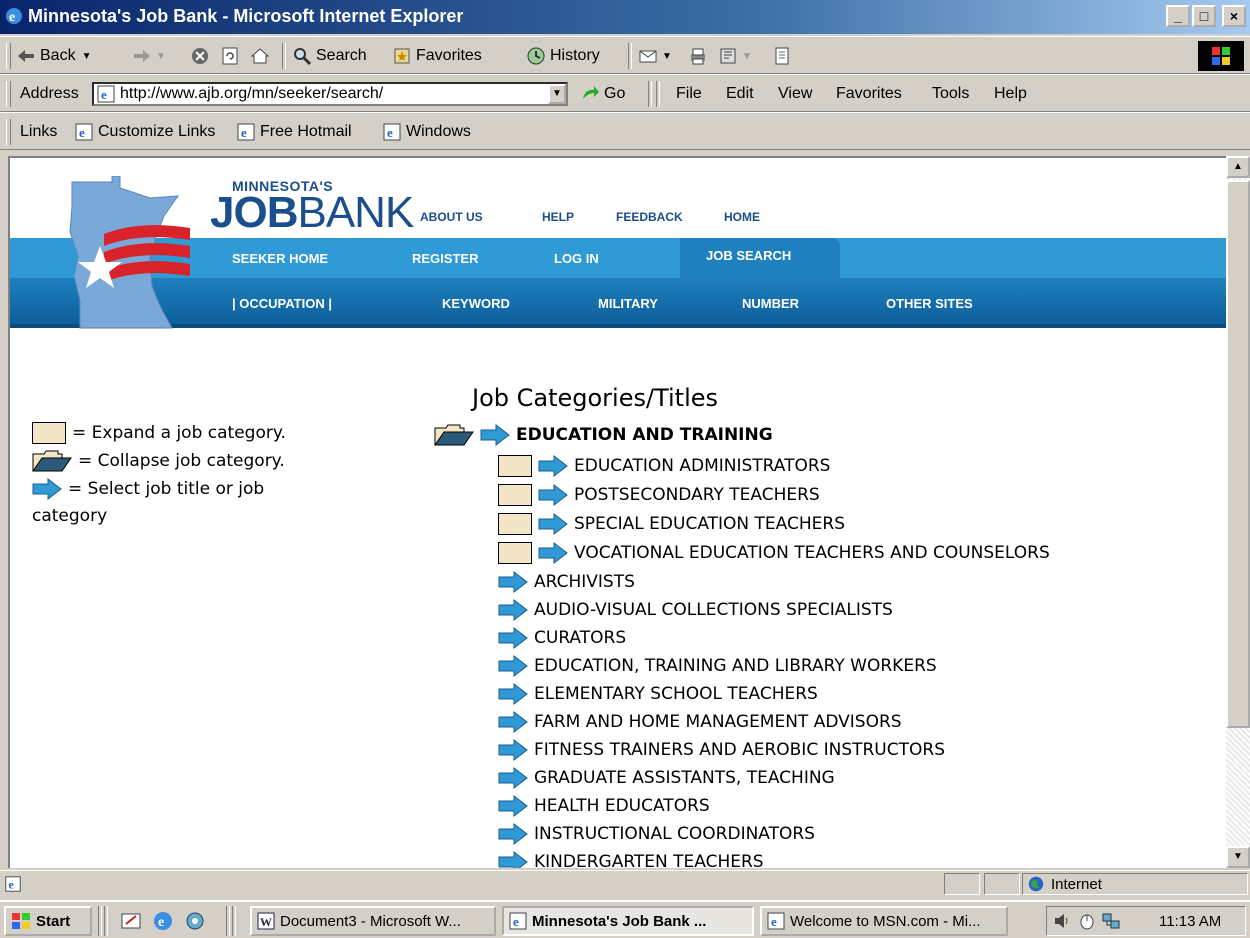 The image size is (1250, 938). Describe the element at coordinates (770, 303) in the screenshot. I see `subnav-number: NUMBER` at that location.